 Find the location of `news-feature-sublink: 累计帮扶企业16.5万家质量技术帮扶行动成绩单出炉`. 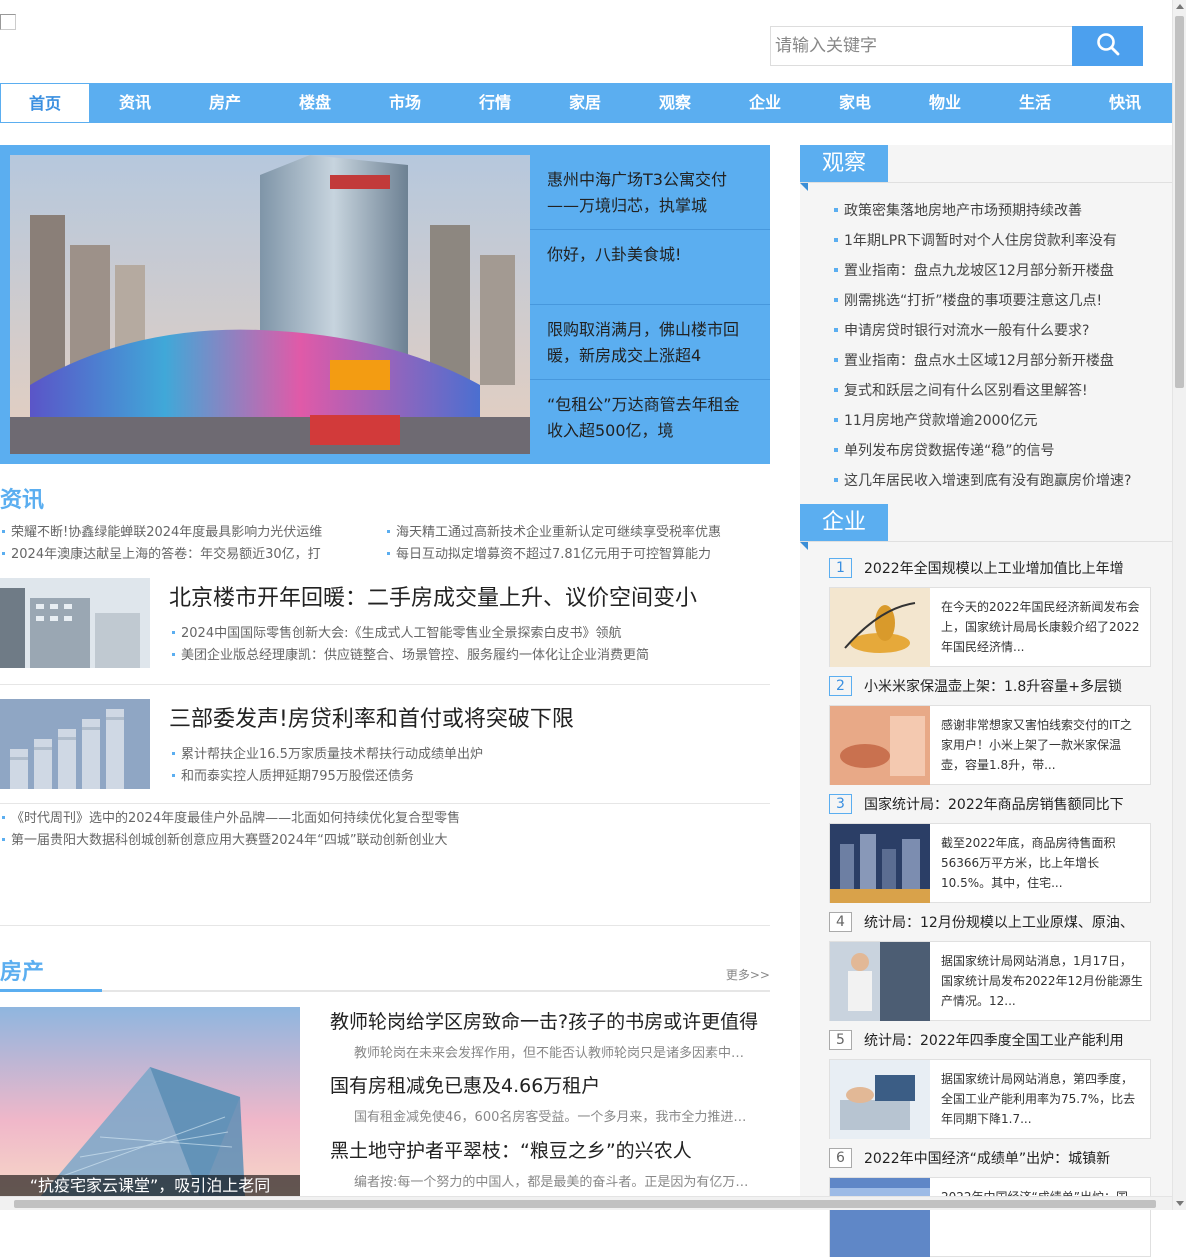

news-feature-sublink: 累计帮扶企业16.5万家质量技术帮扶行动成绩单出炉 is located at coordinates (326, 752).